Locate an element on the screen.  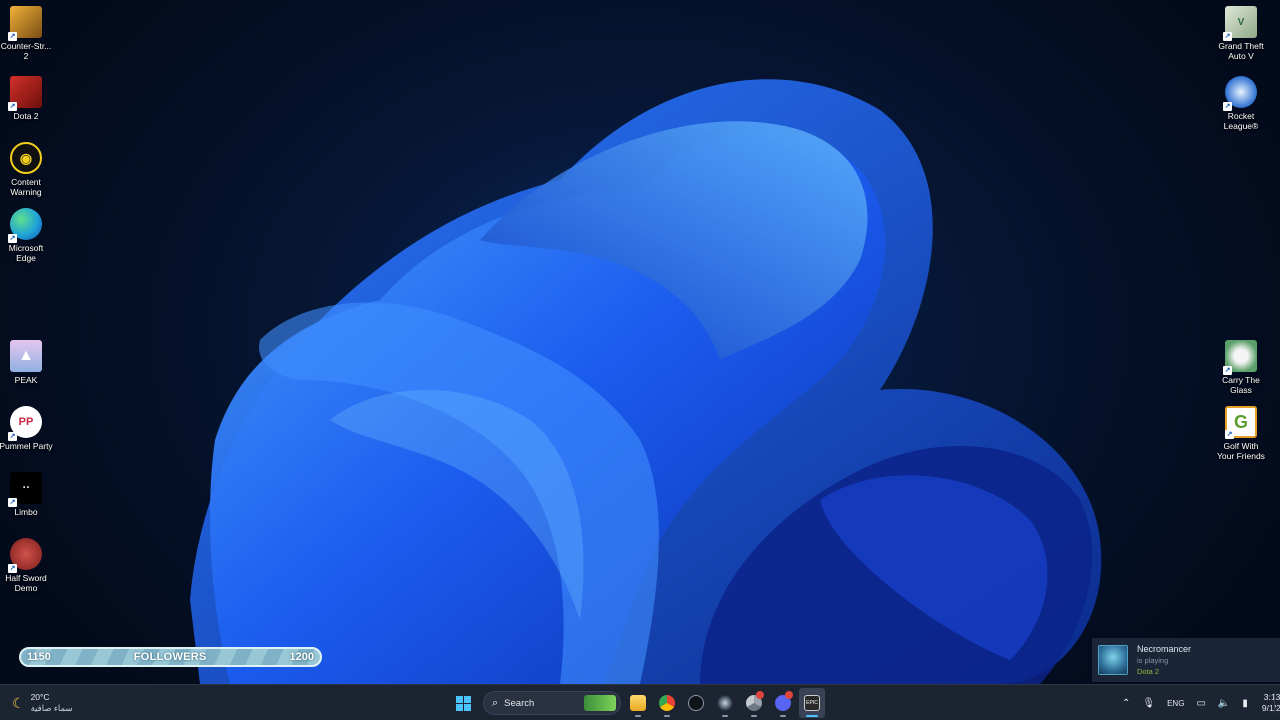
pummel-party-icon: PP ↗ is located at coordinates (25, 423).